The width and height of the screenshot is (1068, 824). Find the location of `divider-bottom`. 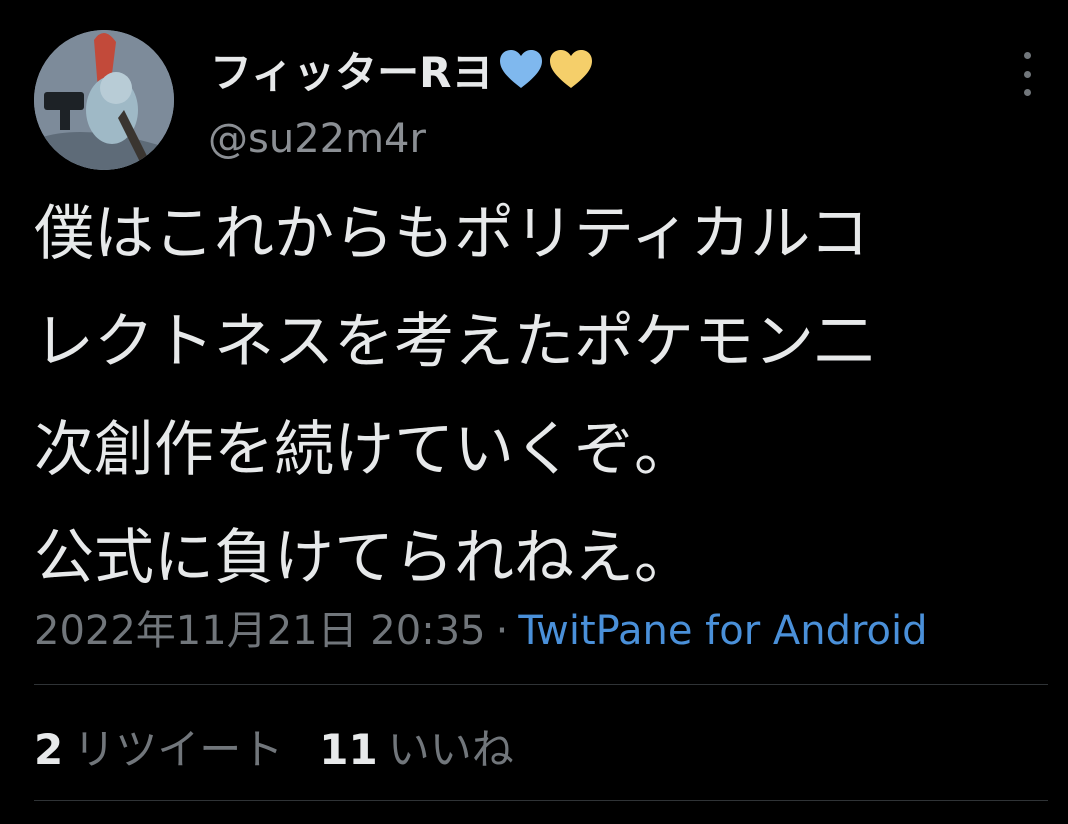

divider-bottom is located at coordinates (541, 800).